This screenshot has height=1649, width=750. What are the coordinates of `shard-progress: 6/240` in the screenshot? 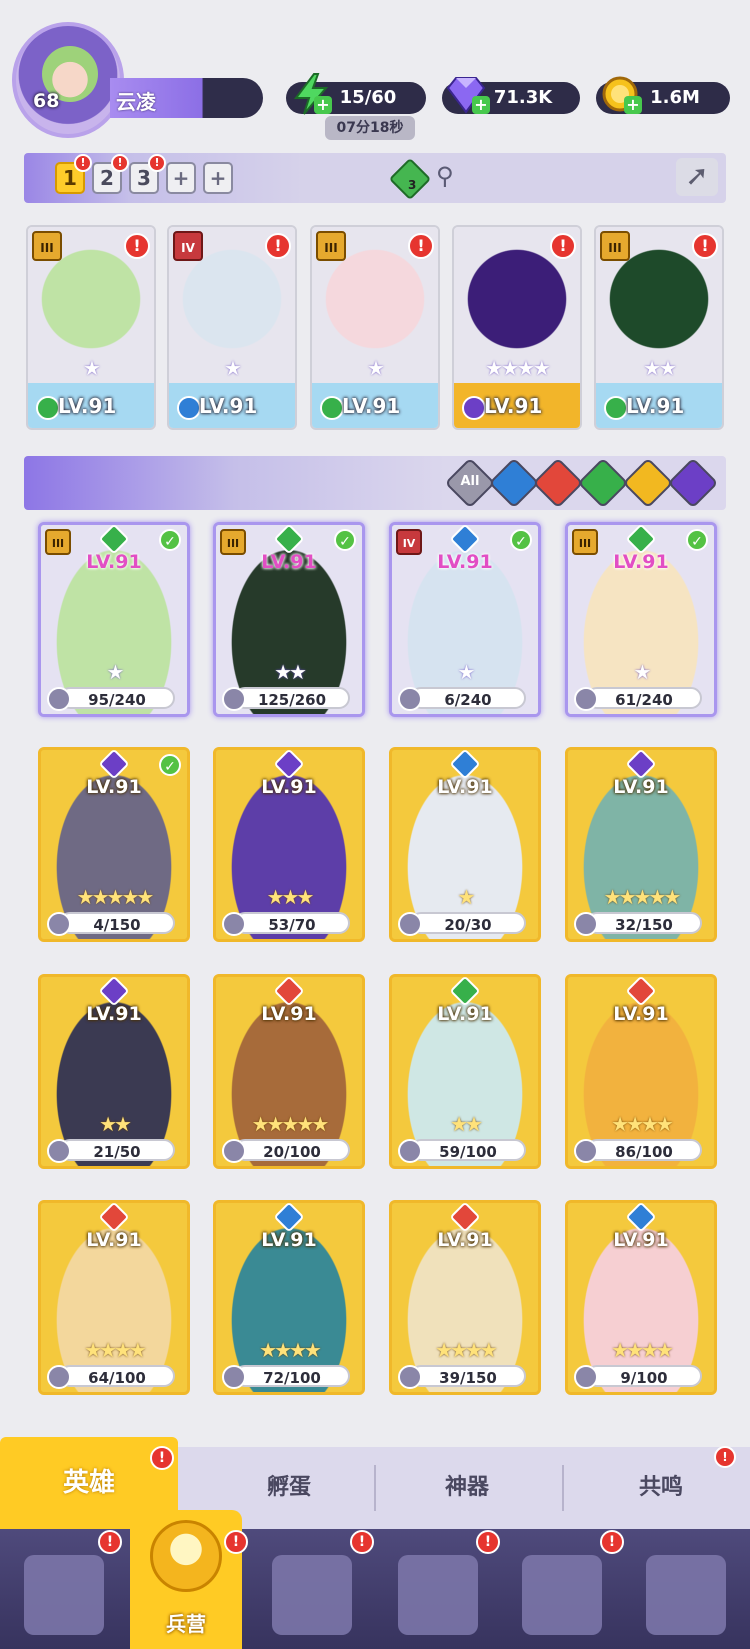 It's located at (468, 698).